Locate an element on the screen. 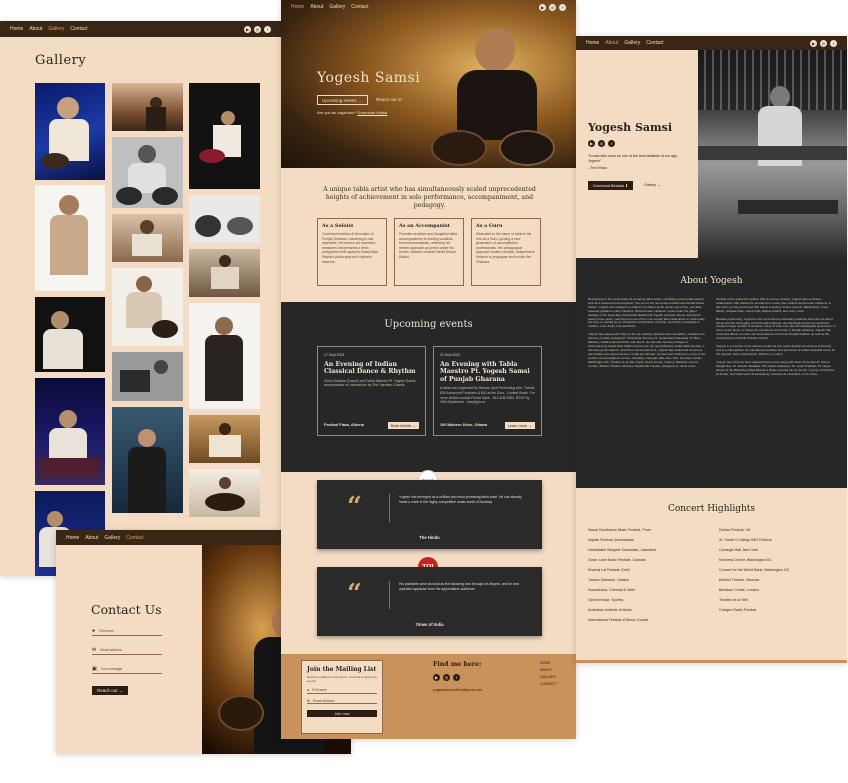 The width and height of the screenshot is (848, 783). mail-icon: ✉ is located at coordinates (399, 99).